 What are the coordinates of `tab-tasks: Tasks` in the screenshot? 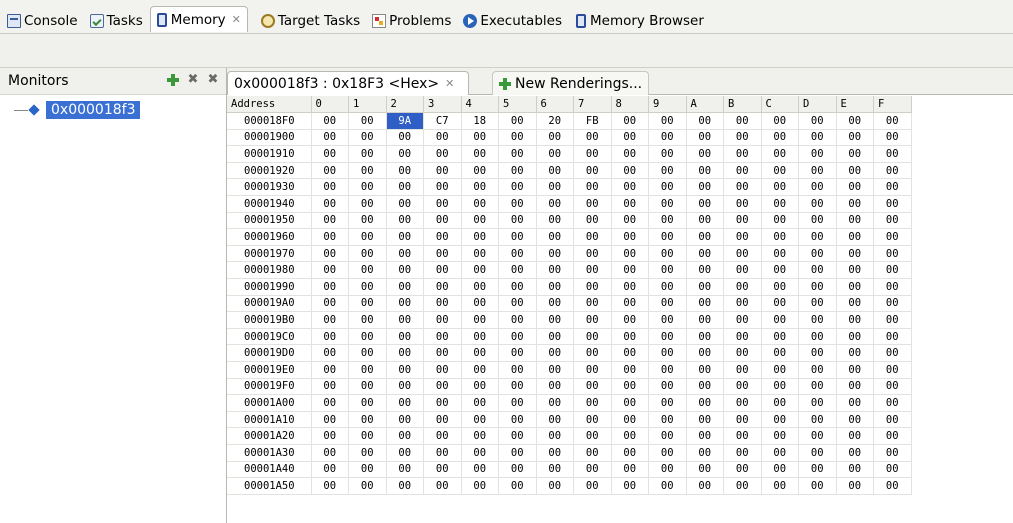 It's located at (117, 20).